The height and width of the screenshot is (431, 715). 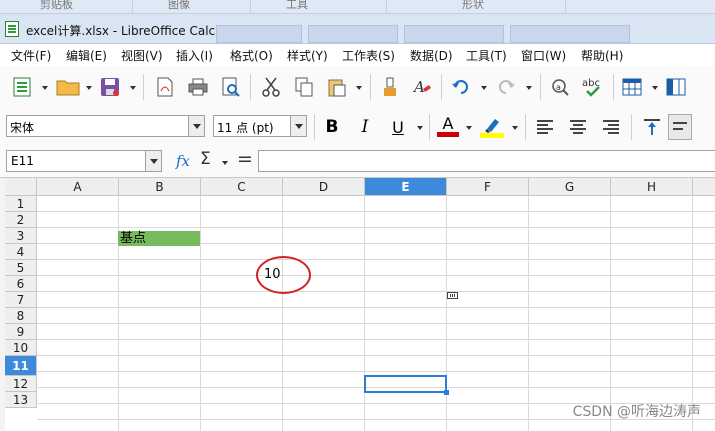 I want to click on ribbon-separator, so click(x=250, y=6).